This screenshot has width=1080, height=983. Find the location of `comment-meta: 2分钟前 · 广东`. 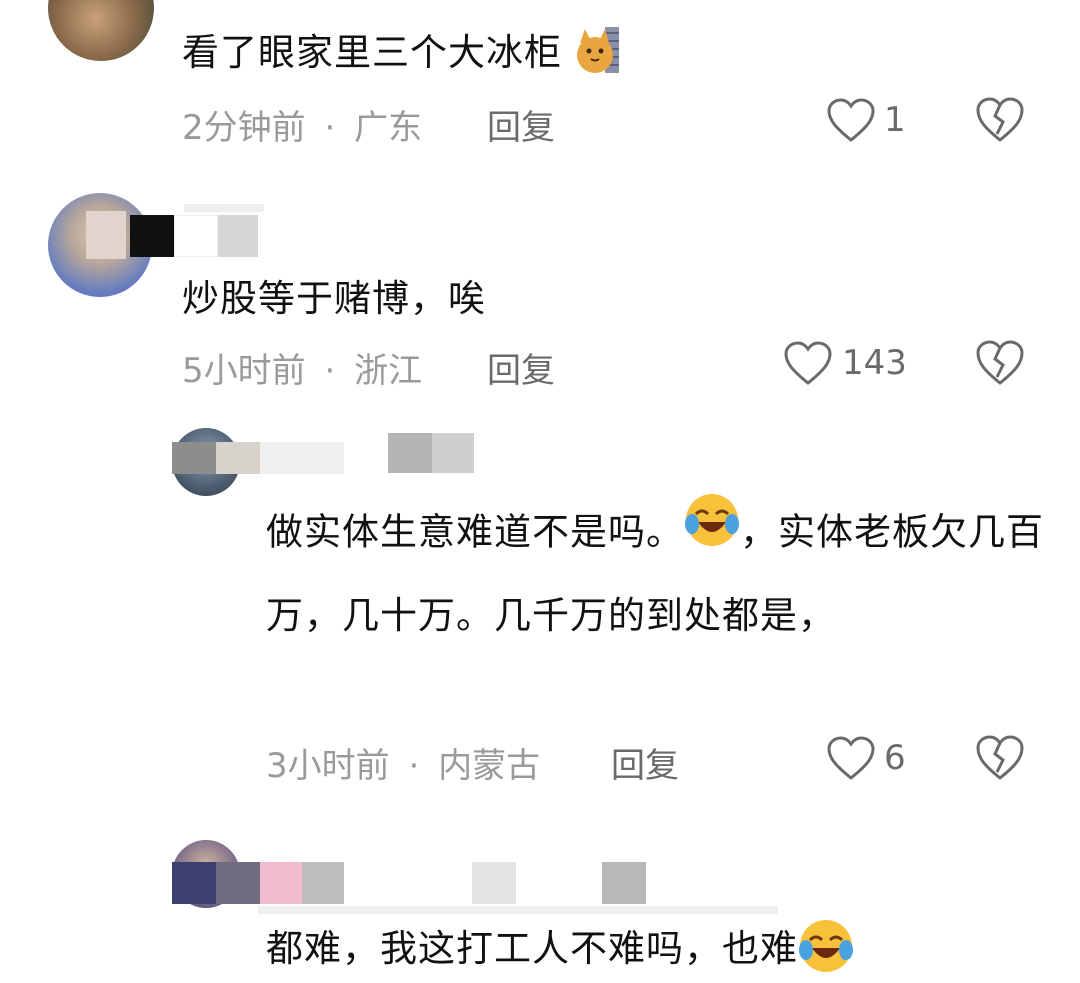

comment-meta: 2分钟前 · 广东 is located at coordinates (302, 124).